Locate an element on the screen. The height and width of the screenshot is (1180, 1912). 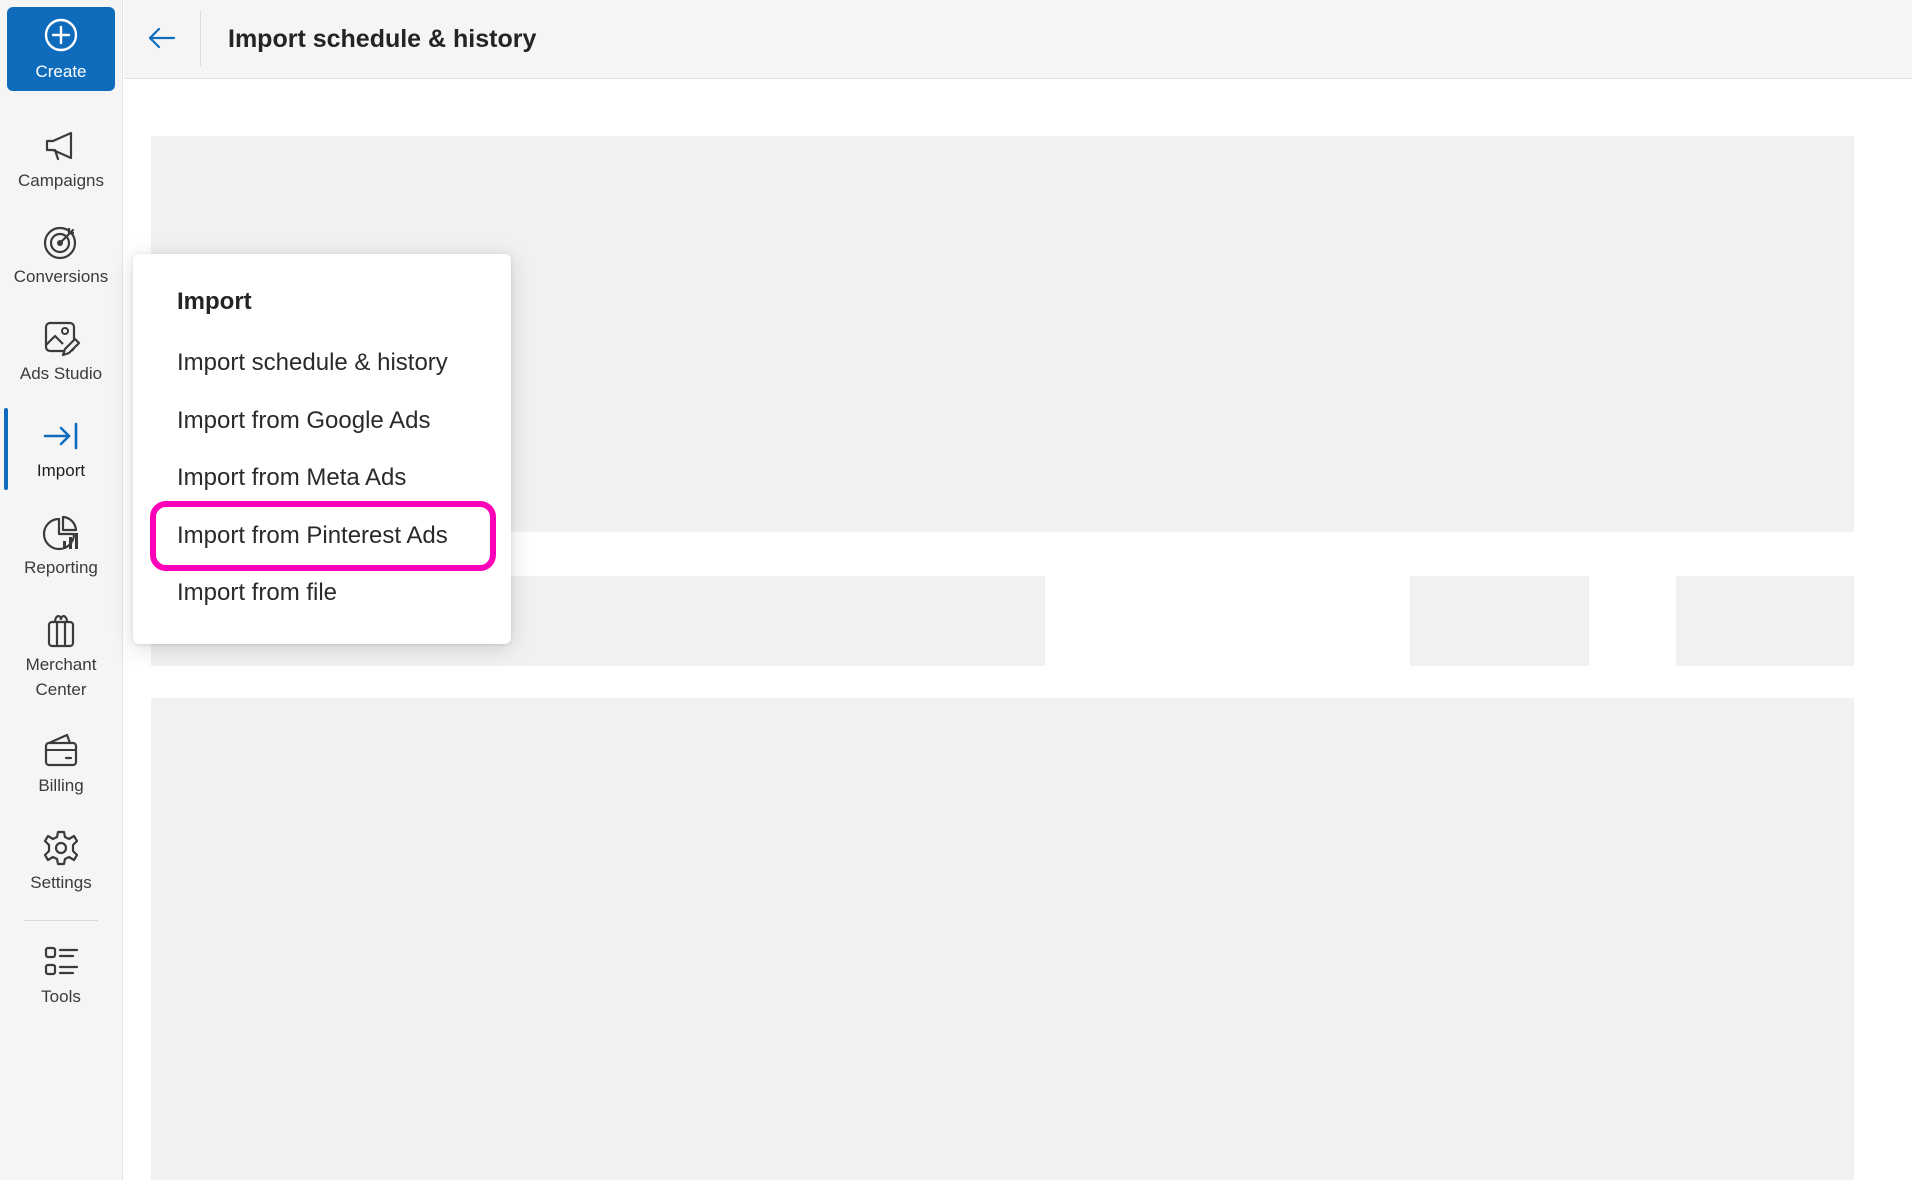
nav-item-campaigns: Campaigns is located at coordinates (61, 159).